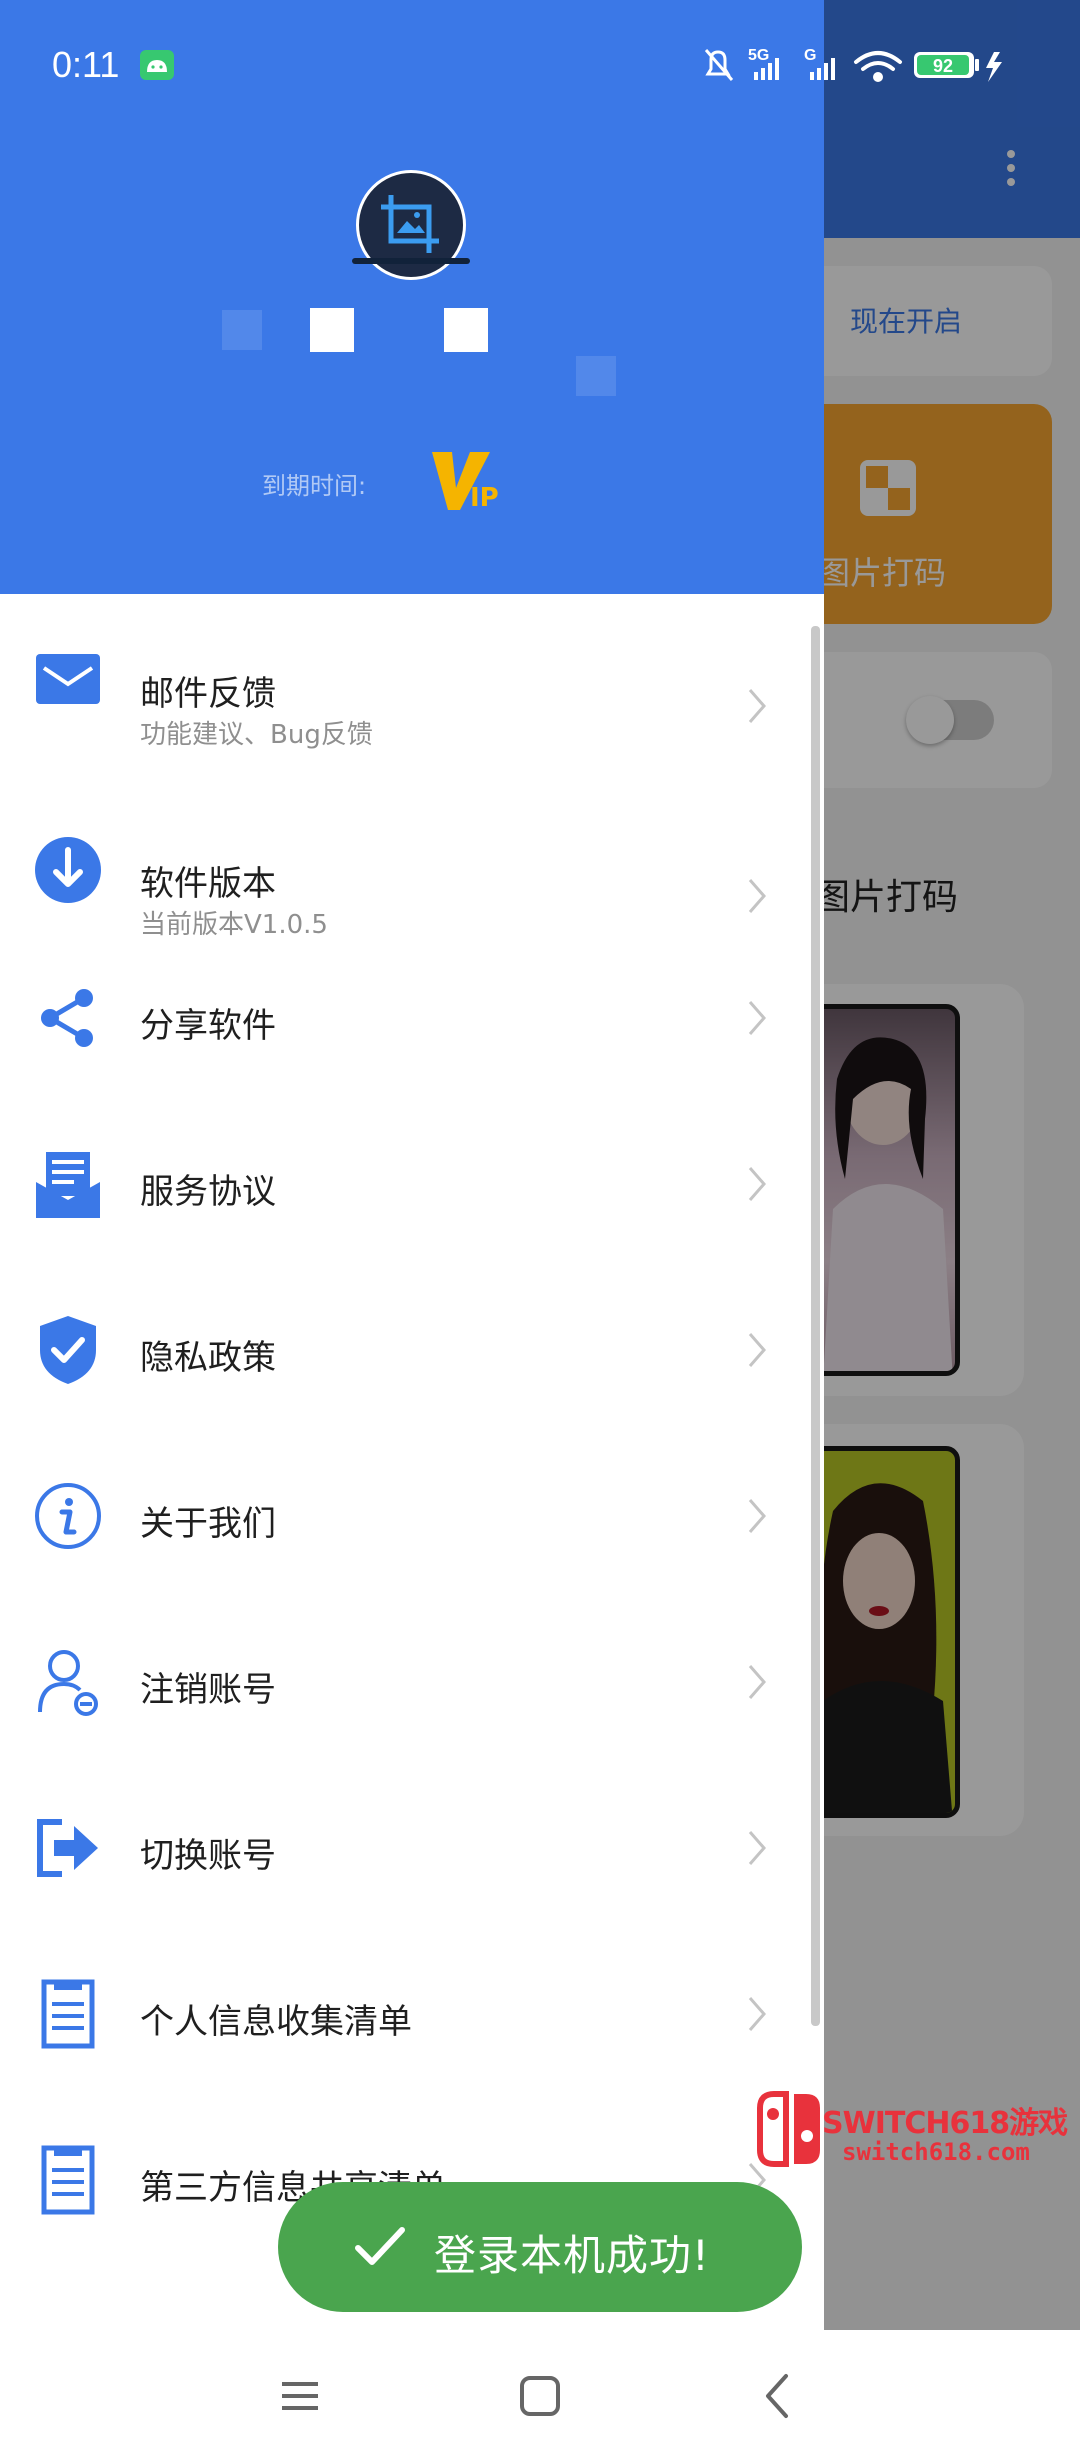 Image resolution: width=1080 pixels, height=2460 pixels. Describe the element at coordinates (314, 486) in the screenshot. I see `expire-time-label: 到期时间:` at that location.